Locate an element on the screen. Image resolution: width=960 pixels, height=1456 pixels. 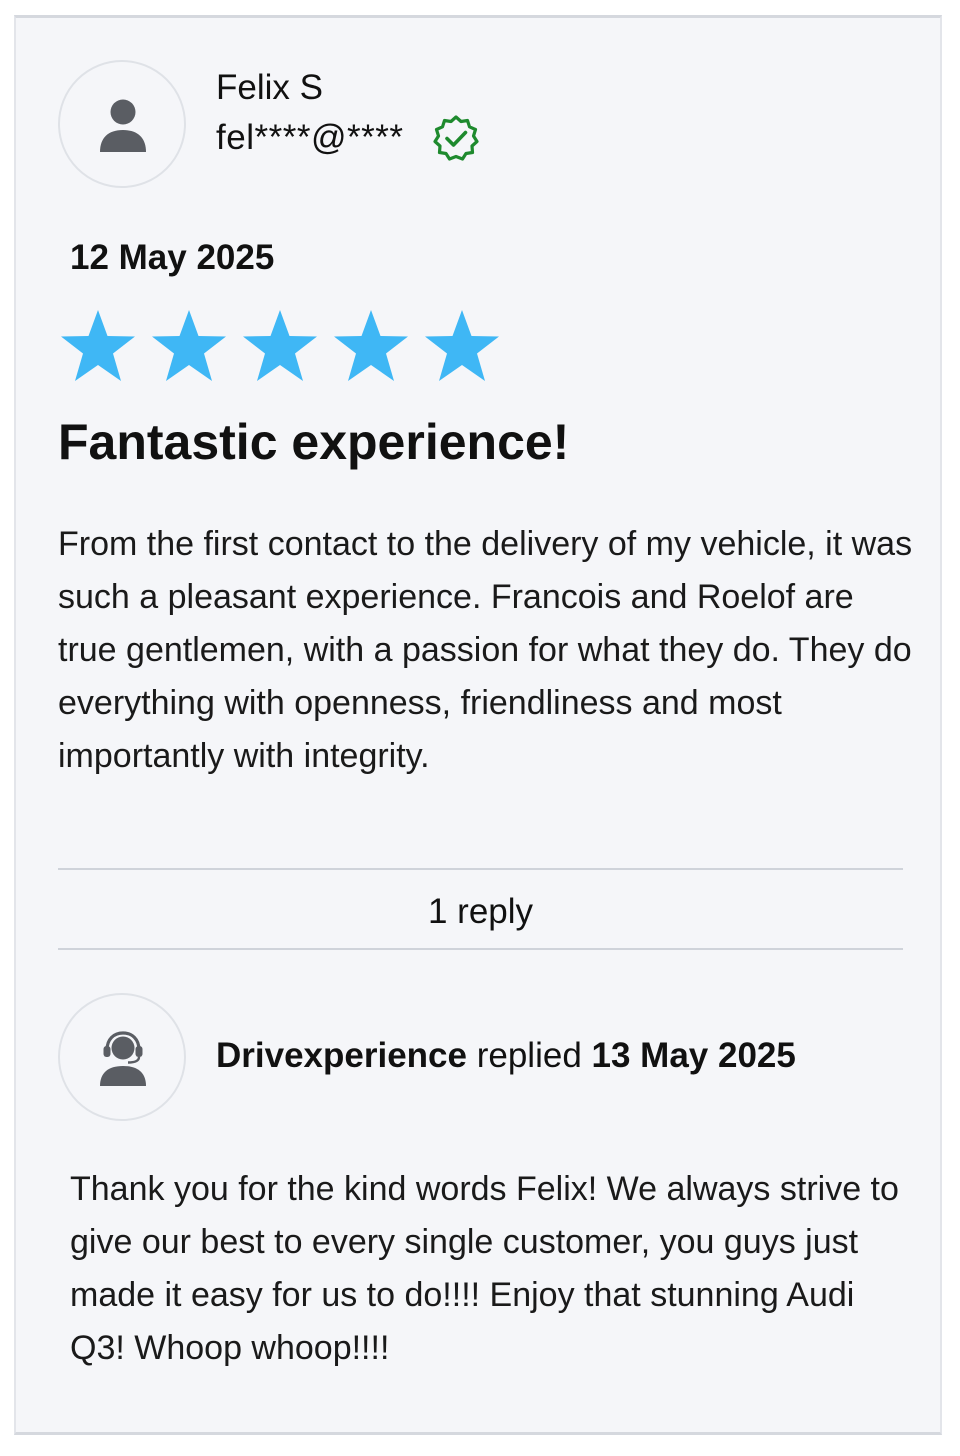
reviewer-avatar is located at coordinates (122, 124).